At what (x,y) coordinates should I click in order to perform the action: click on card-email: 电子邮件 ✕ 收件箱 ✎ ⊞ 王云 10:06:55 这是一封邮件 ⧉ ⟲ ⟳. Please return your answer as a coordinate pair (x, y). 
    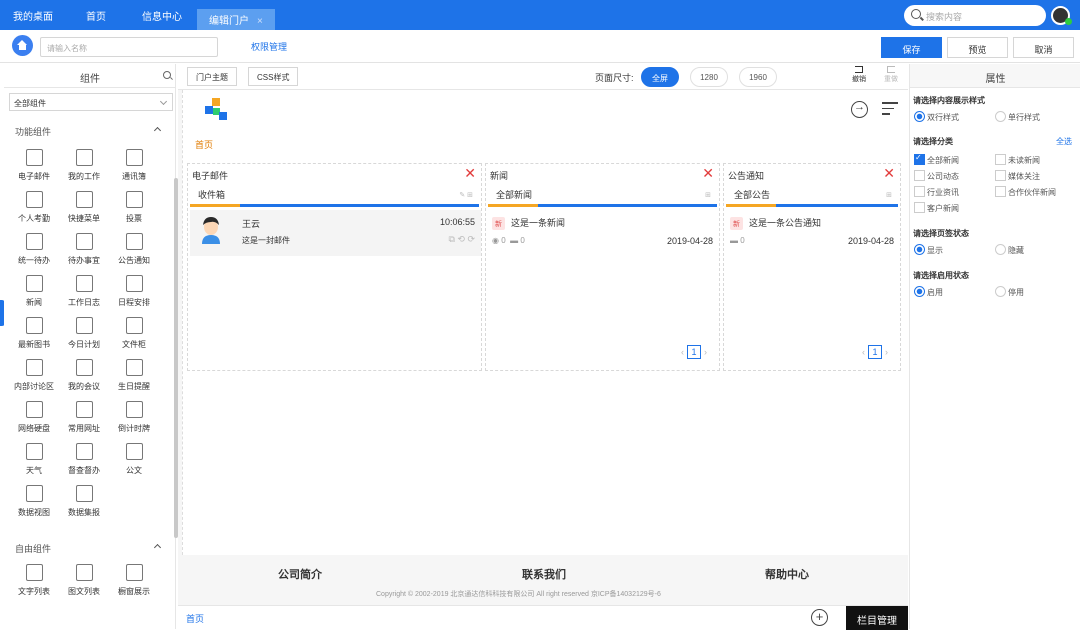
    Looking at the image, I should click on (334, 267).